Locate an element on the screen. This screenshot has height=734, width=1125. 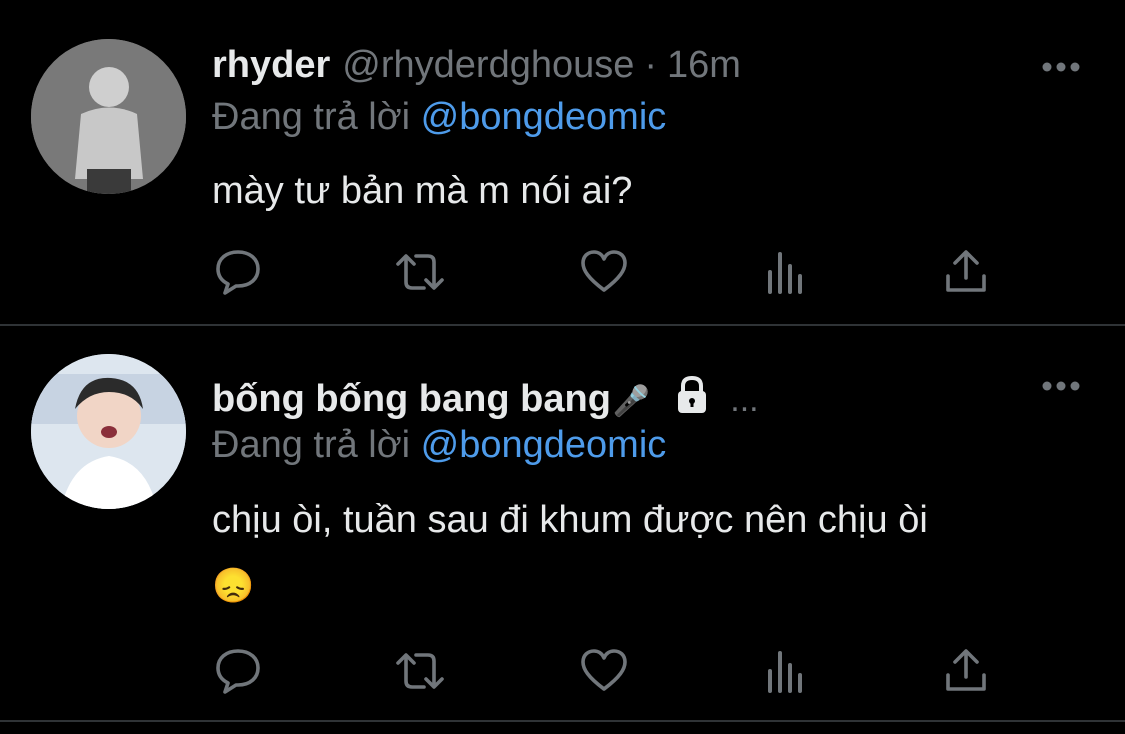
tweet-header: rhyder @rhyderdghouse · 16m is located at coordinates (476, 67).